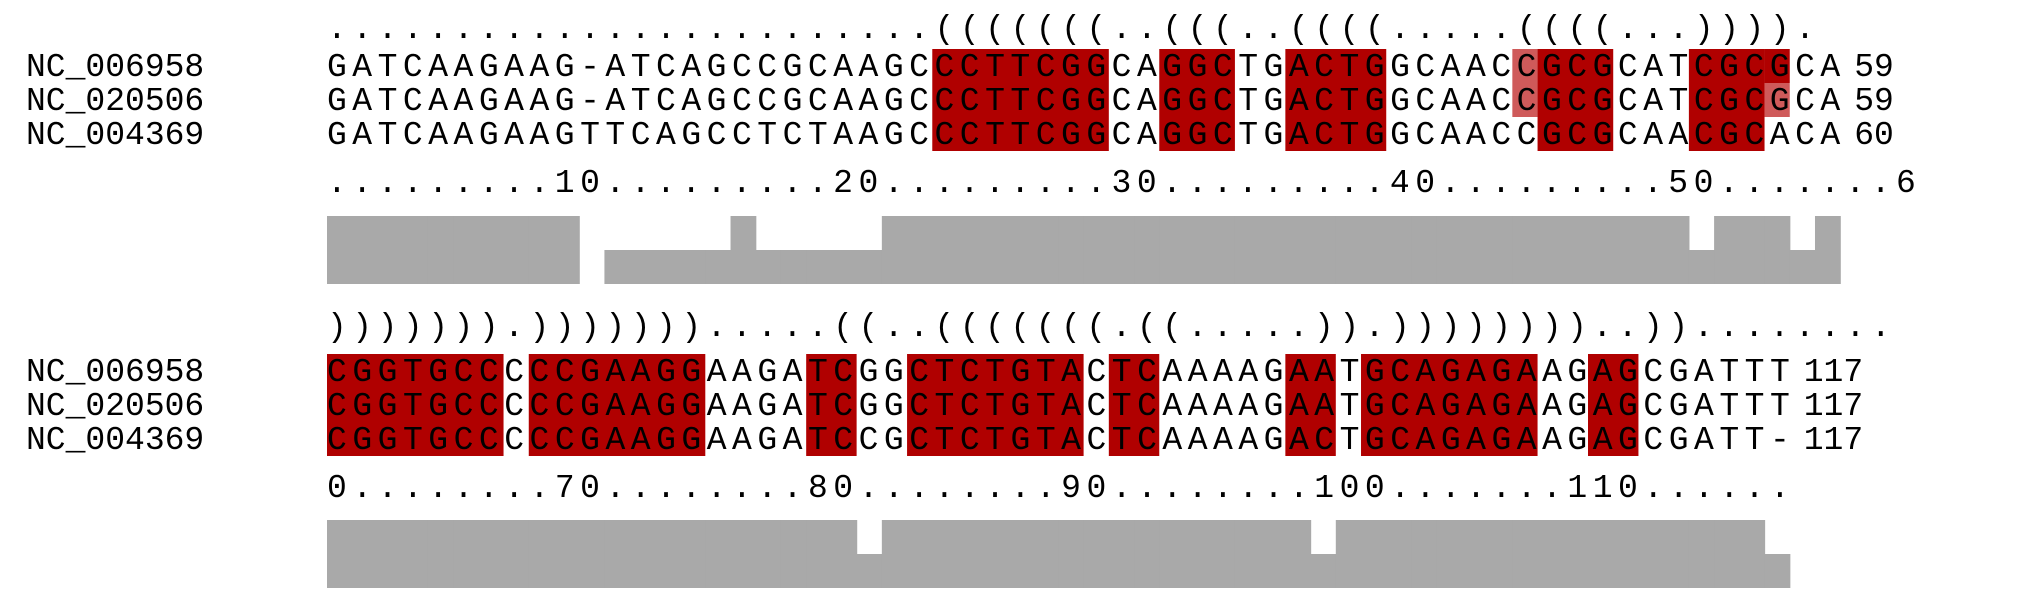 This screenshot has width=2025, height=612. Describe the element at coordinates (1874, 101) in the screenshot. I see `sequence-end-position: 59` at that location.